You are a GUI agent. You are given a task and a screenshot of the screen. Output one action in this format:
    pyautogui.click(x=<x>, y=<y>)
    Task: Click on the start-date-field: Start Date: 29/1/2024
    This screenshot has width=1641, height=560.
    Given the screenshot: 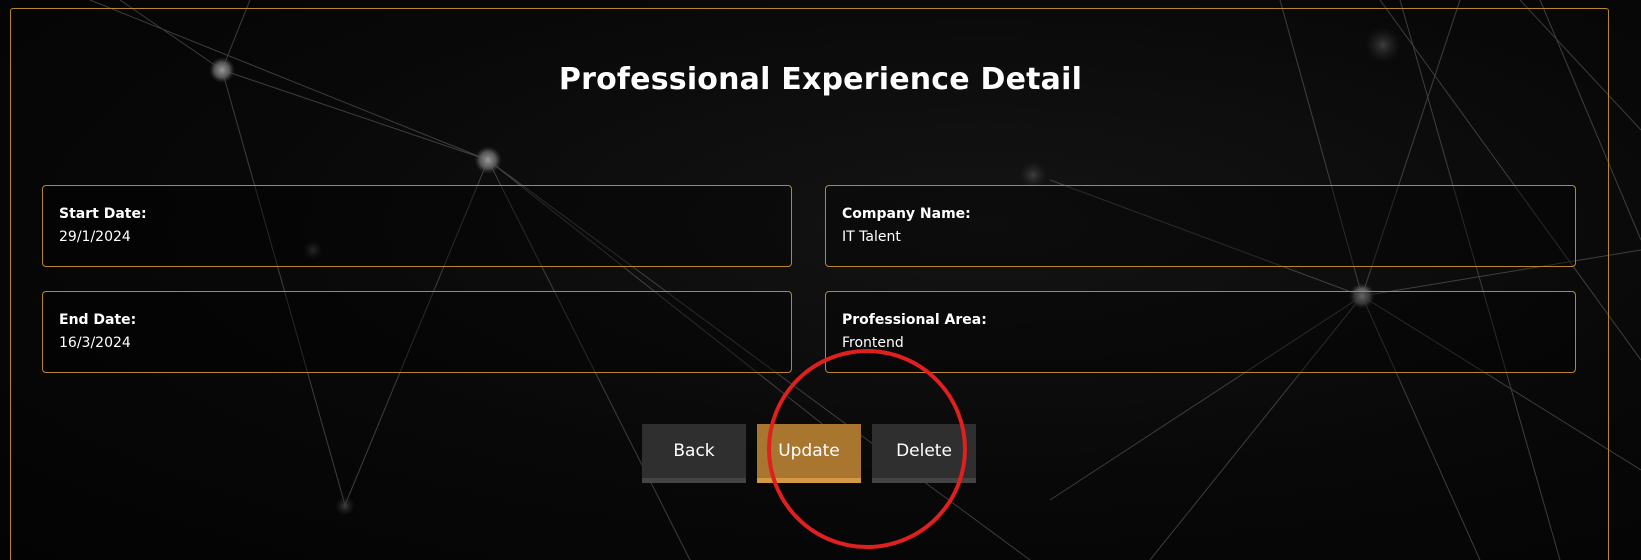 What is the action you would take?
    pyautogui.click(x=417, y=226)
    